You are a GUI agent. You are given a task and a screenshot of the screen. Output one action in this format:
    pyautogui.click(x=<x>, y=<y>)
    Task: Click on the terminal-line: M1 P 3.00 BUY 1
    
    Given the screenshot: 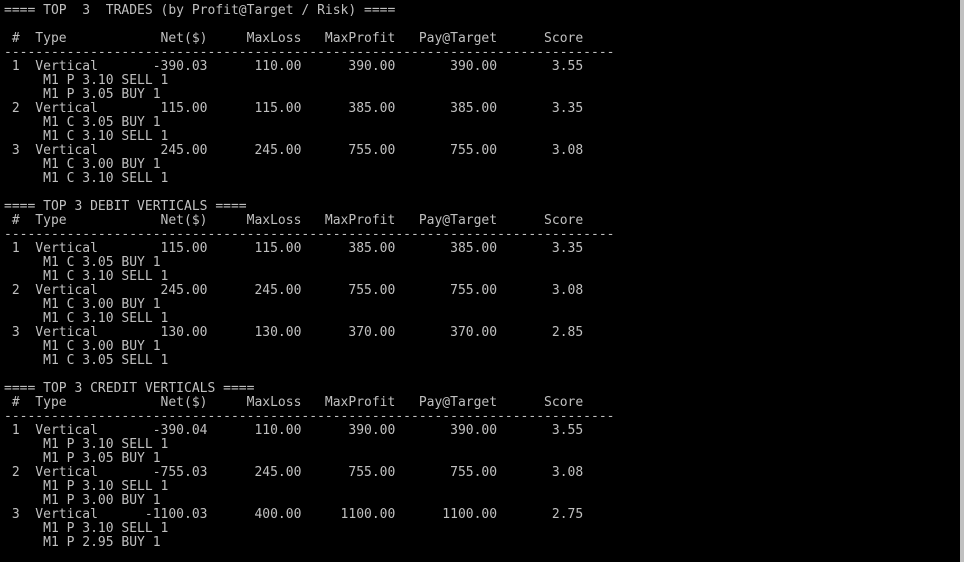 What is the action you would take?
    pyautogui.click(x=82, y=500)
    